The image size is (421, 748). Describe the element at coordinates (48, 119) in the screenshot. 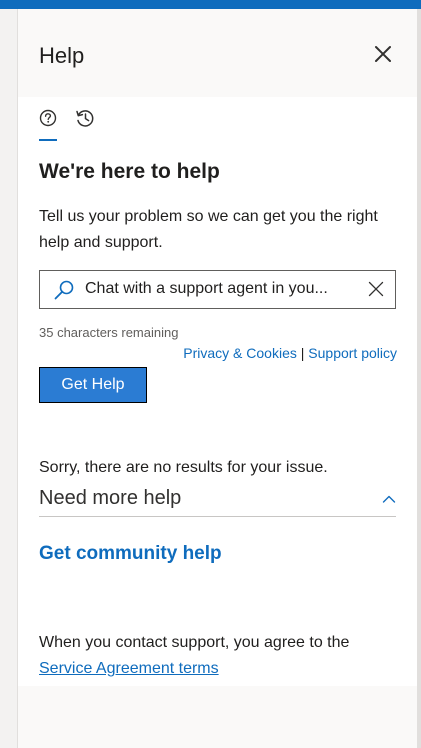

I see `help-circle-icon` at that location.